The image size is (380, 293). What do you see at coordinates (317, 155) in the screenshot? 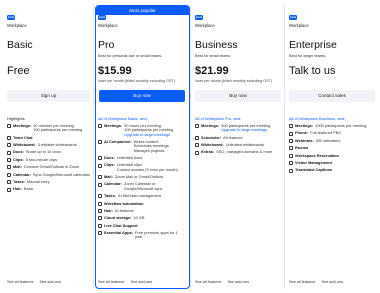
I see `feature-key: Workspace Reservation` at bounding box center [317, 155].